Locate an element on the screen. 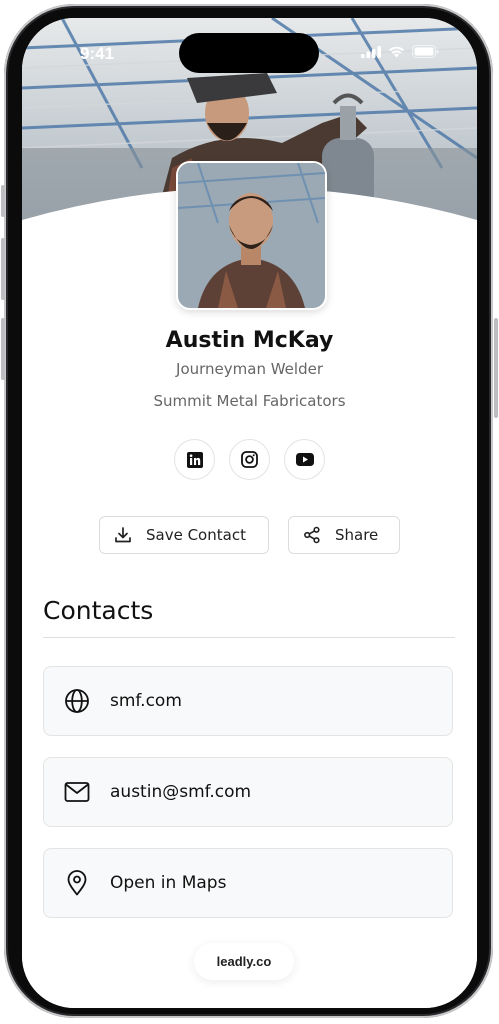 The image size is (499, 1024). instagram-button is located at coordinates (249, 459).